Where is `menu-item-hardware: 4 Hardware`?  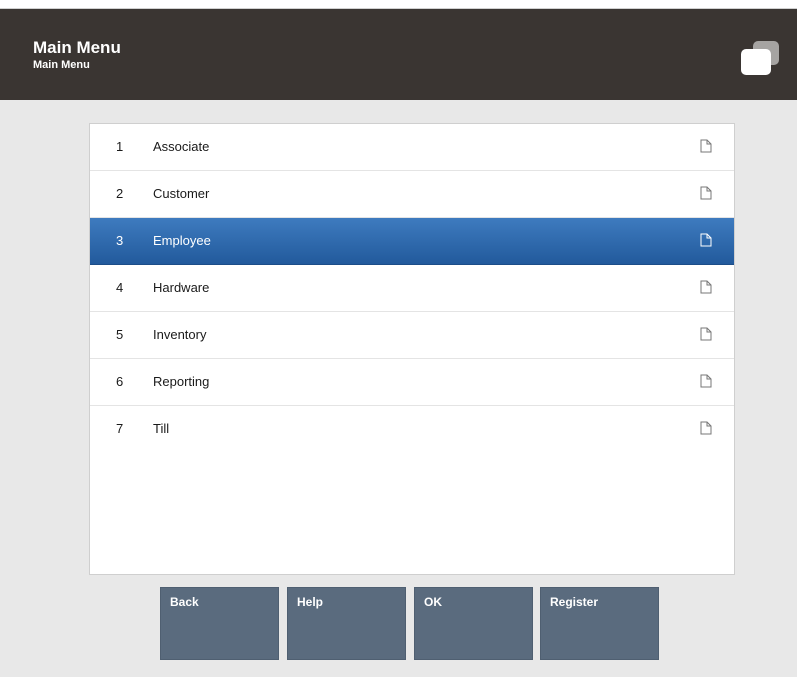 menu-item-hardware: 4 Hardware is located at coordinates (412, 288).